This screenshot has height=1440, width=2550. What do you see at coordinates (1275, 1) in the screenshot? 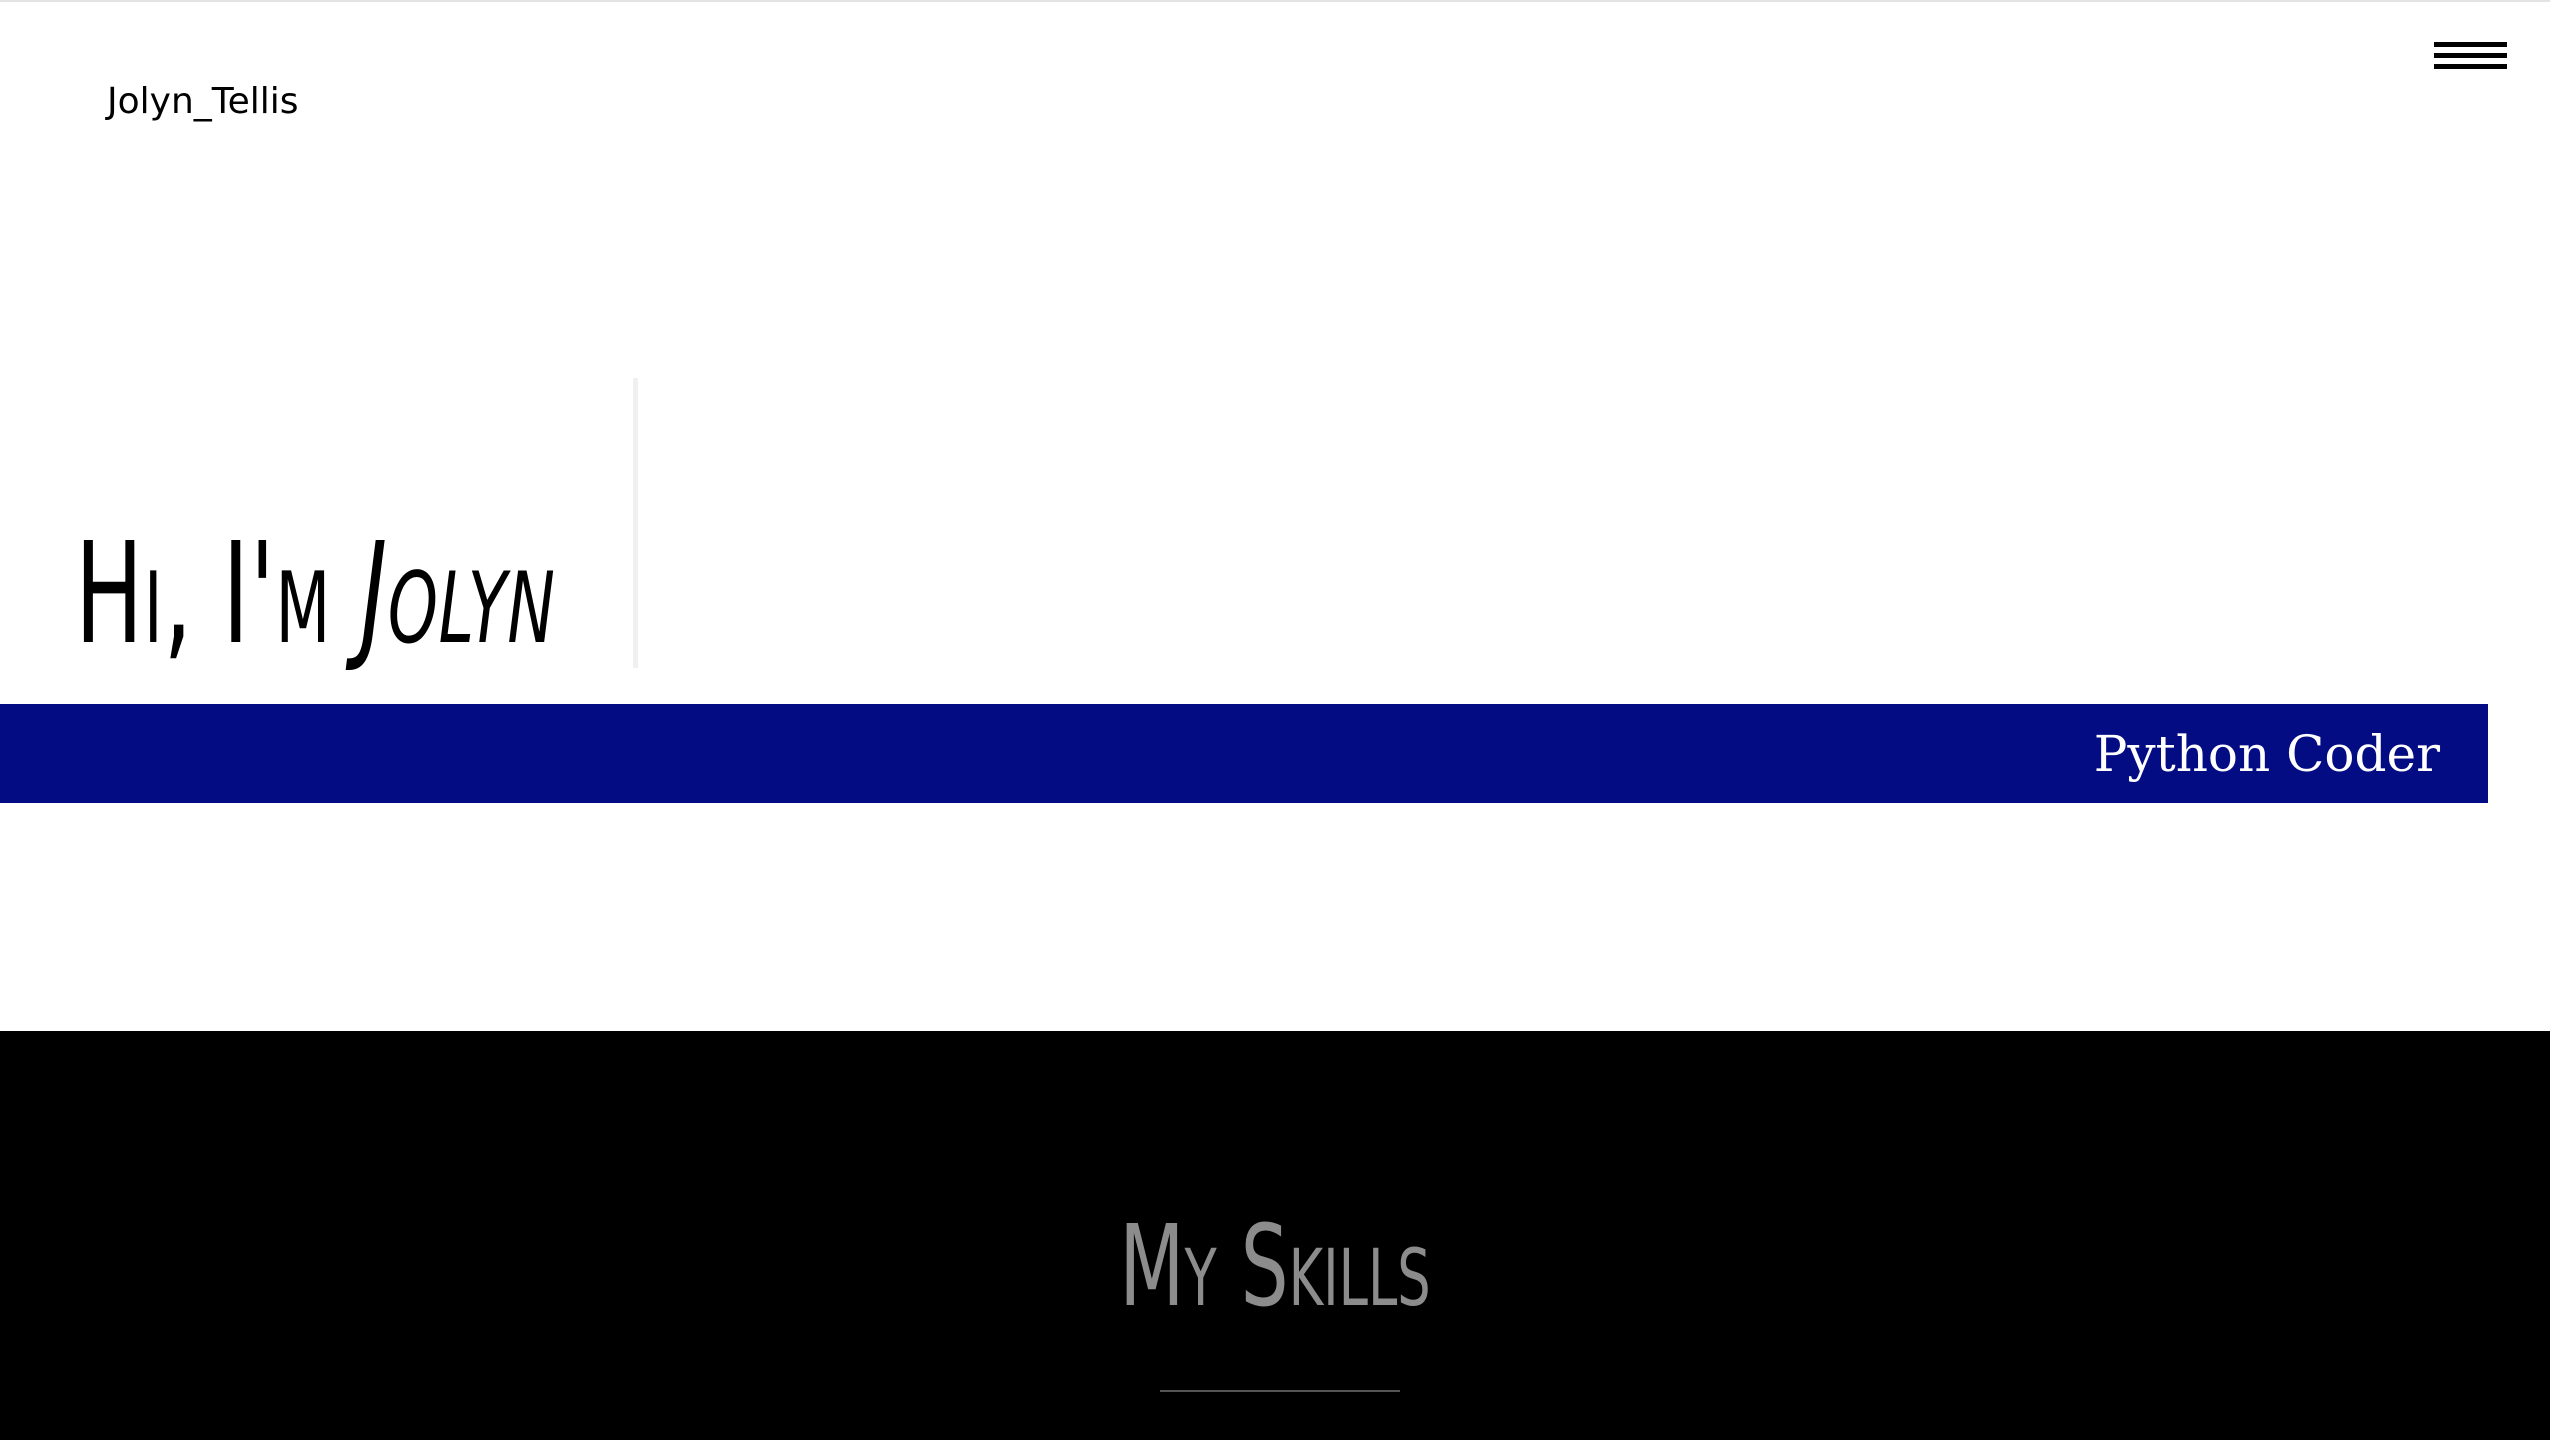
I see `top-divider` at bounding box center [1275, 1].